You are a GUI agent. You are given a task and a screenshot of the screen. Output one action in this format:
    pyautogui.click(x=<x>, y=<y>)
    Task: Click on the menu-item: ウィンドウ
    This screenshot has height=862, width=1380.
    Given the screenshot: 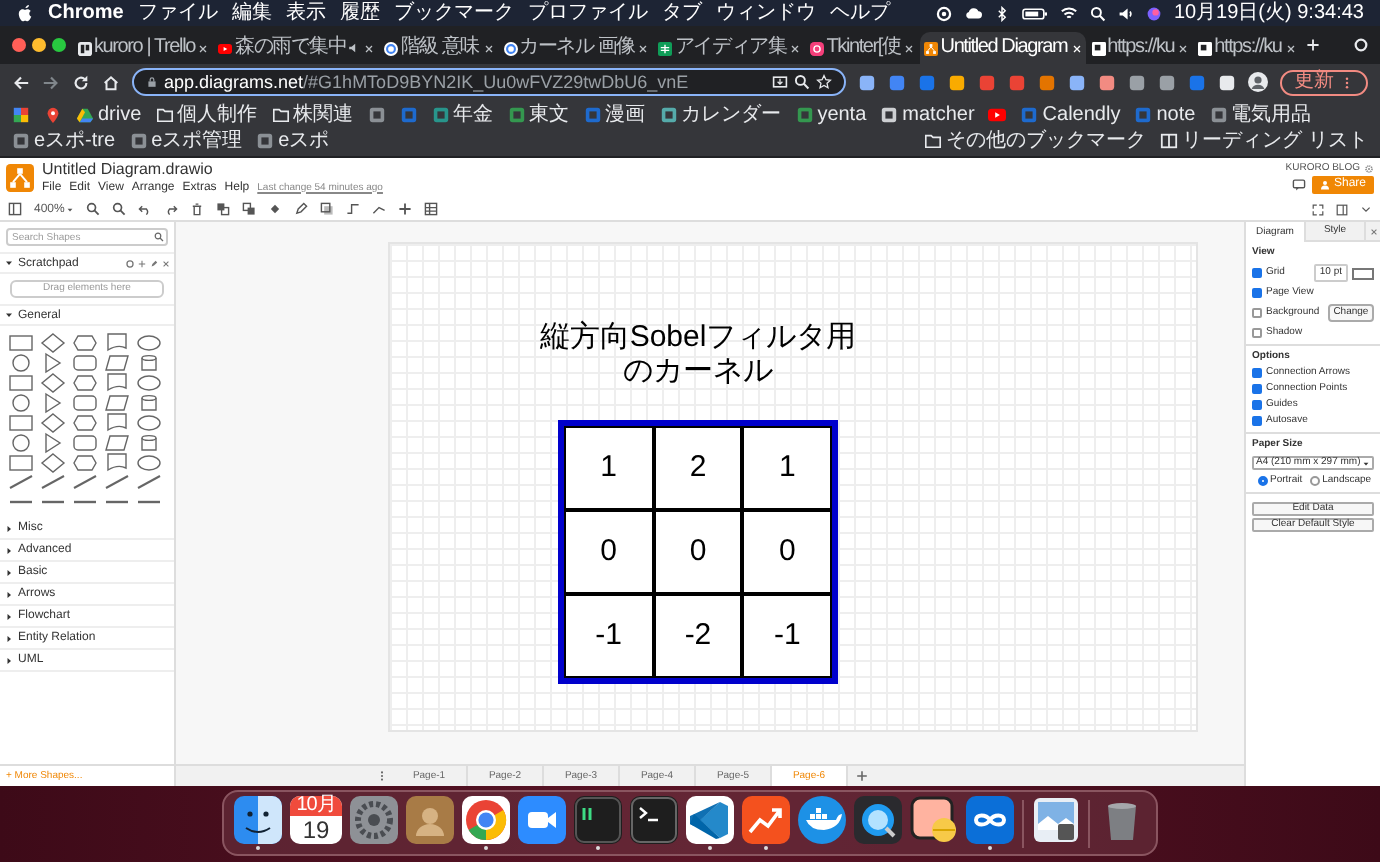 What is the action you would take?
    pyautogui.click(x=765, y=13)
    